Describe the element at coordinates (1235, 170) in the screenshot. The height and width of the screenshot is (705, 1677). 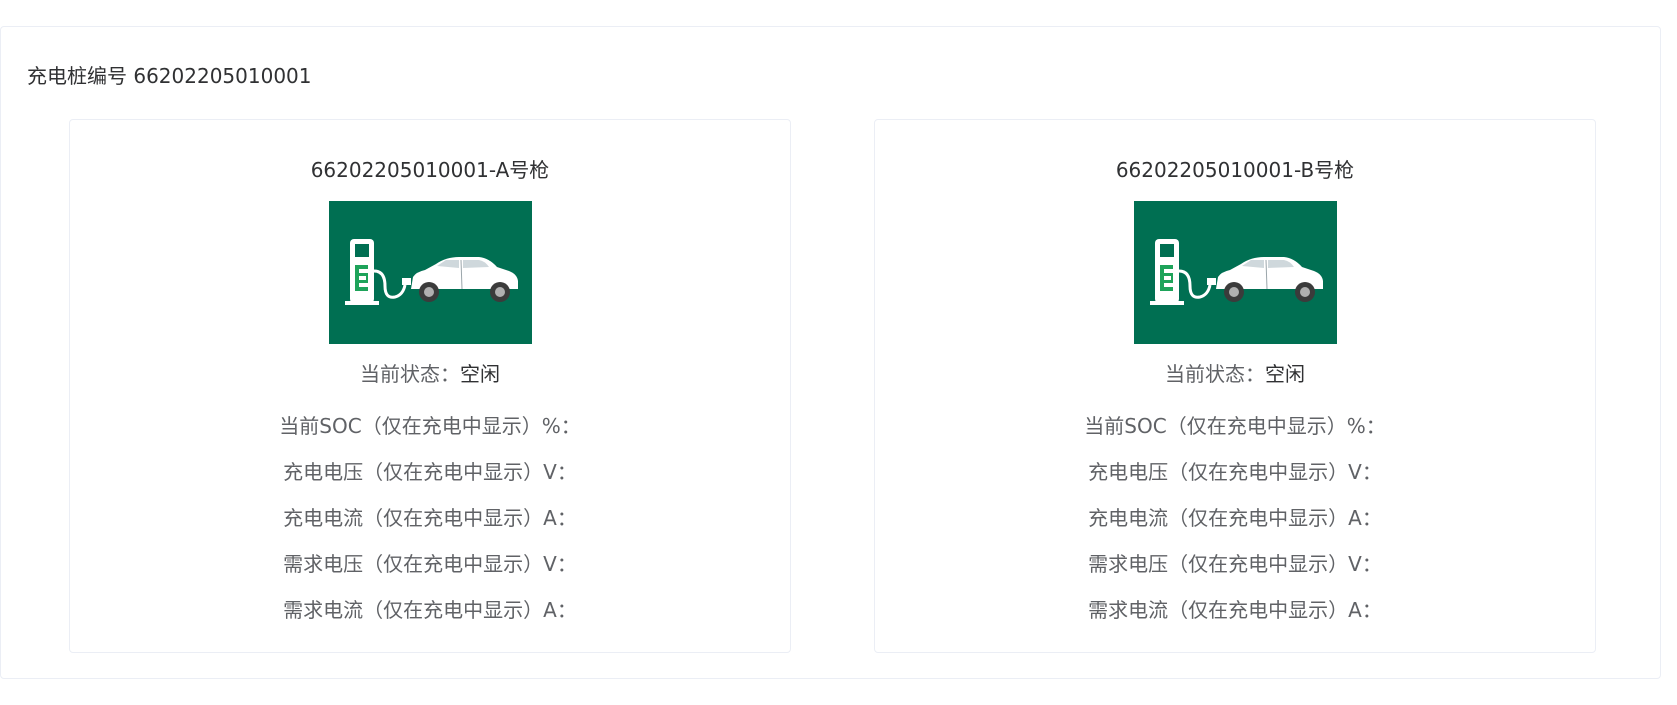
I see `gun-title: 66202205010001-B号枪` at that location.